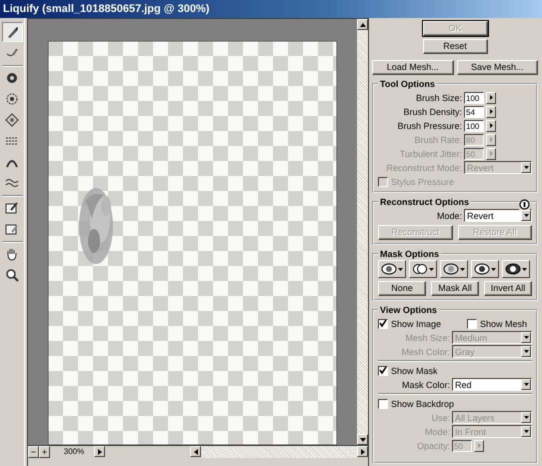  I want to click on zoom-field: 300%, so click(74, 452).